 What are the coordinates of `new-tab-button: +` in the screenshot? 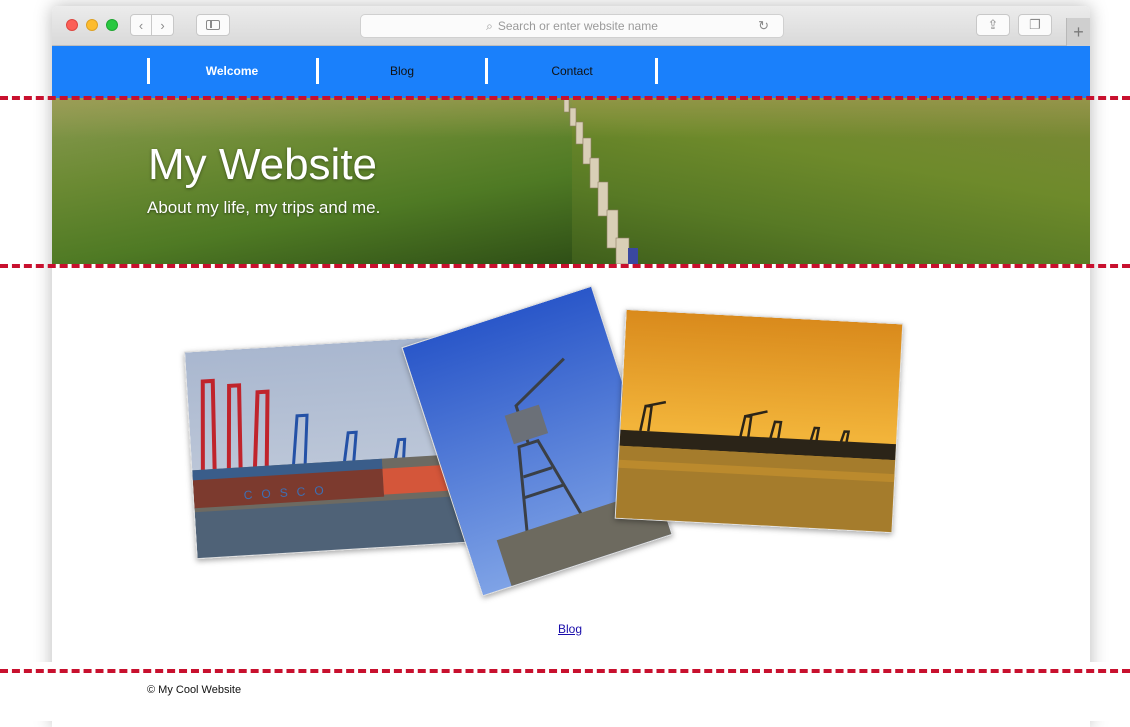 It's located at (1078, 32).